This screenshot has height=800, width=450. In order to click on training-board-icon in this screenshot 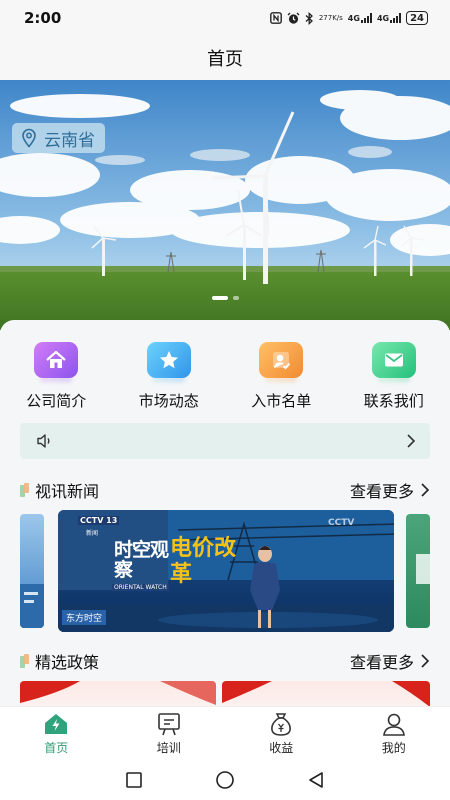, I will do `click(169, 724)`.